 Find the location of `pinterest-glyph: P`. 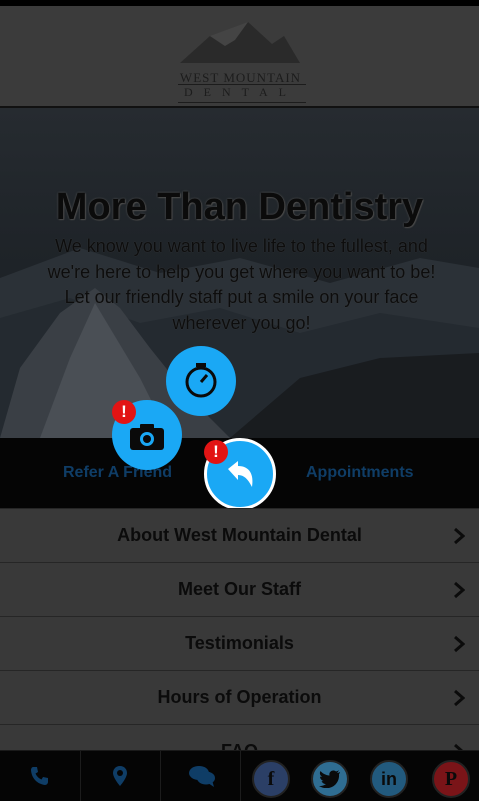

pinterest-glyph: P is located at coordinates (451, 779).